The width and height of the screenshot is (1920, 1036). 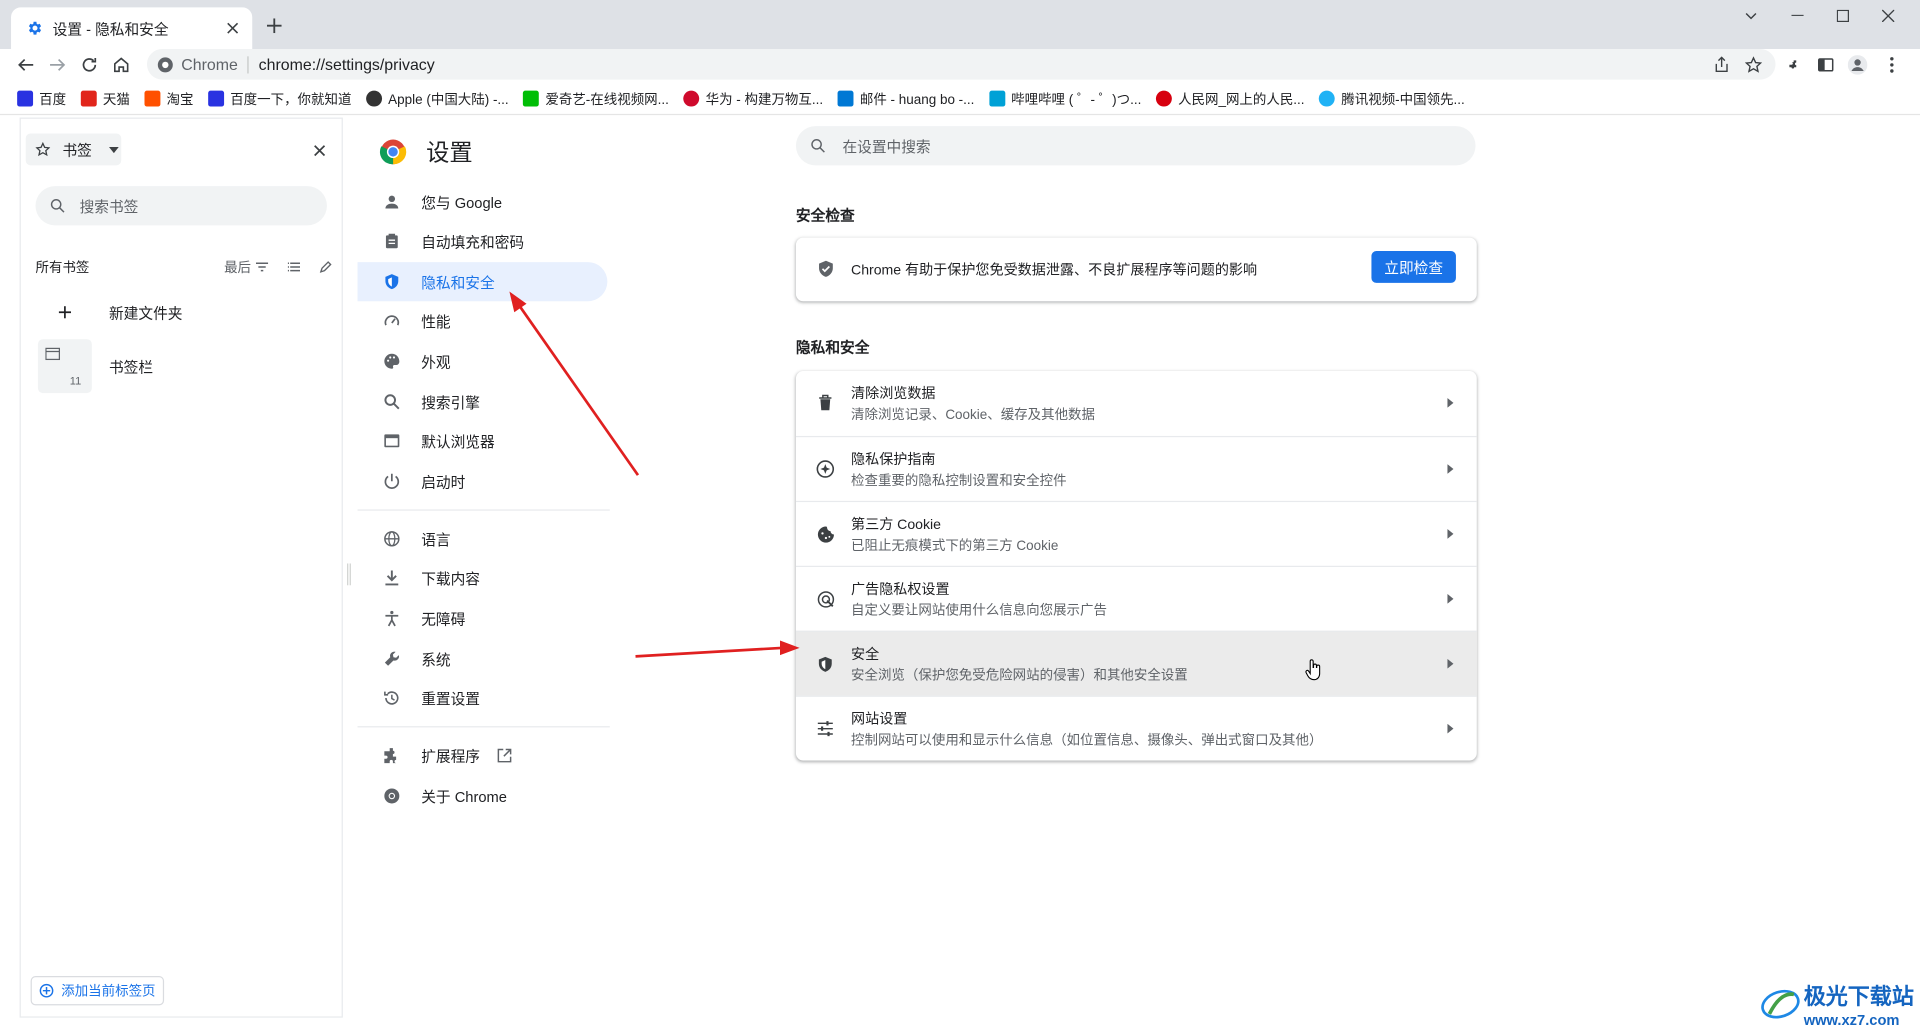 I want to click on share-icon, so click(x=1721, y=65).